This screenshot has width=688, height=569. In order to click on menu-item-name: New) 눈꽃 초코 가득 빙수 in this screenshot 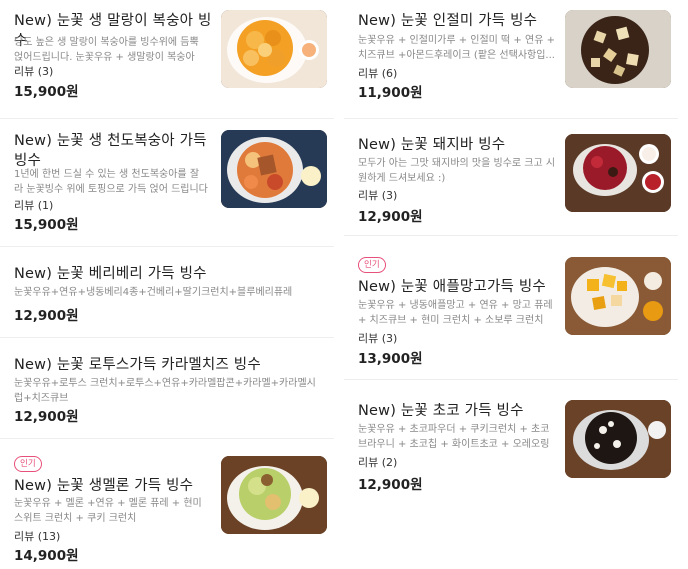, I will do `click(441, 411)`.